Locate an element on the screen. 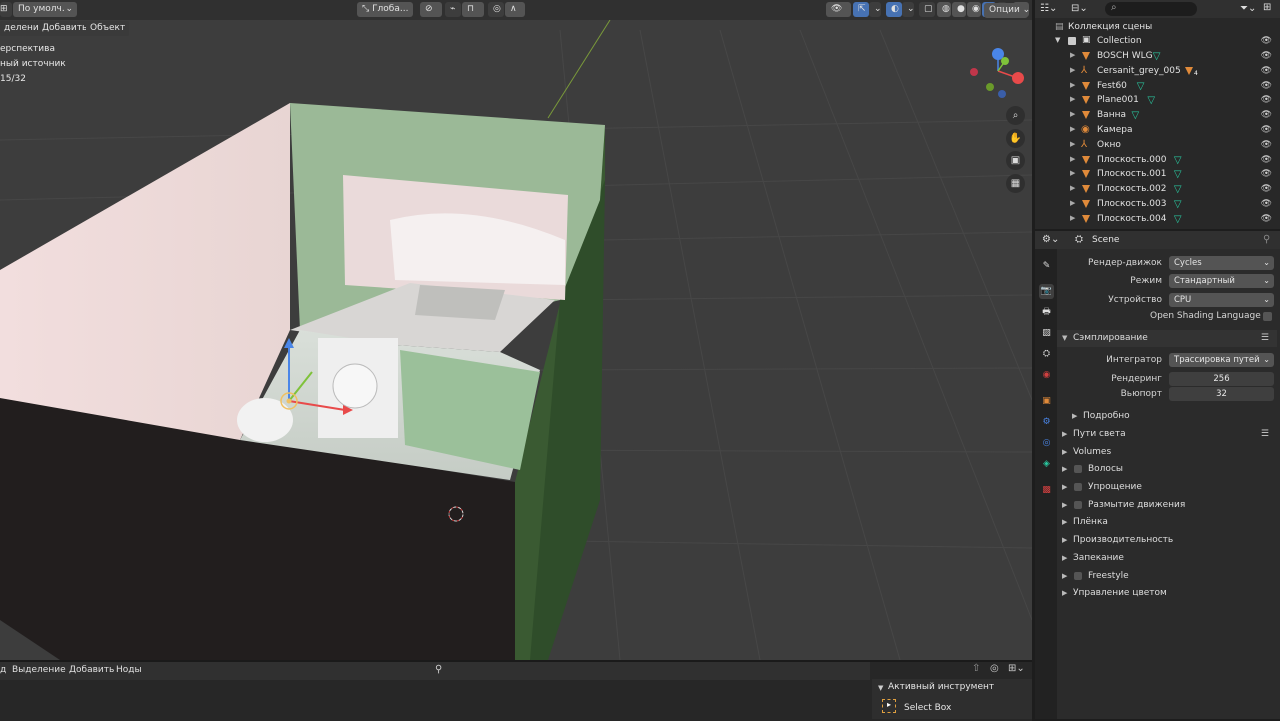  expand-arrow-icon: ▼ is located at coordinates (1057, 40).